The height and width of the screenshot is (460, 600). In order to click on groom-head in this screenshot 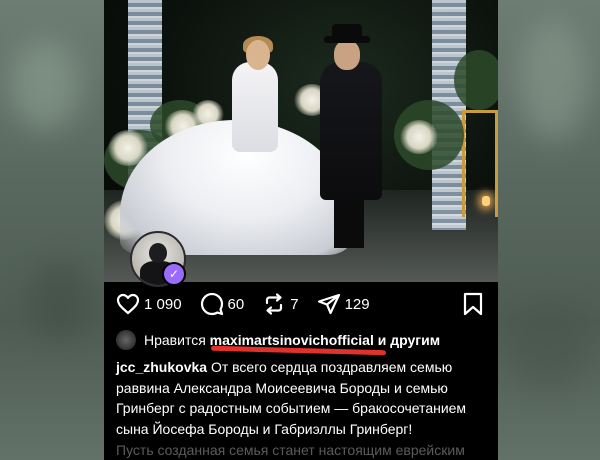, I will do `click(347, 55)`.